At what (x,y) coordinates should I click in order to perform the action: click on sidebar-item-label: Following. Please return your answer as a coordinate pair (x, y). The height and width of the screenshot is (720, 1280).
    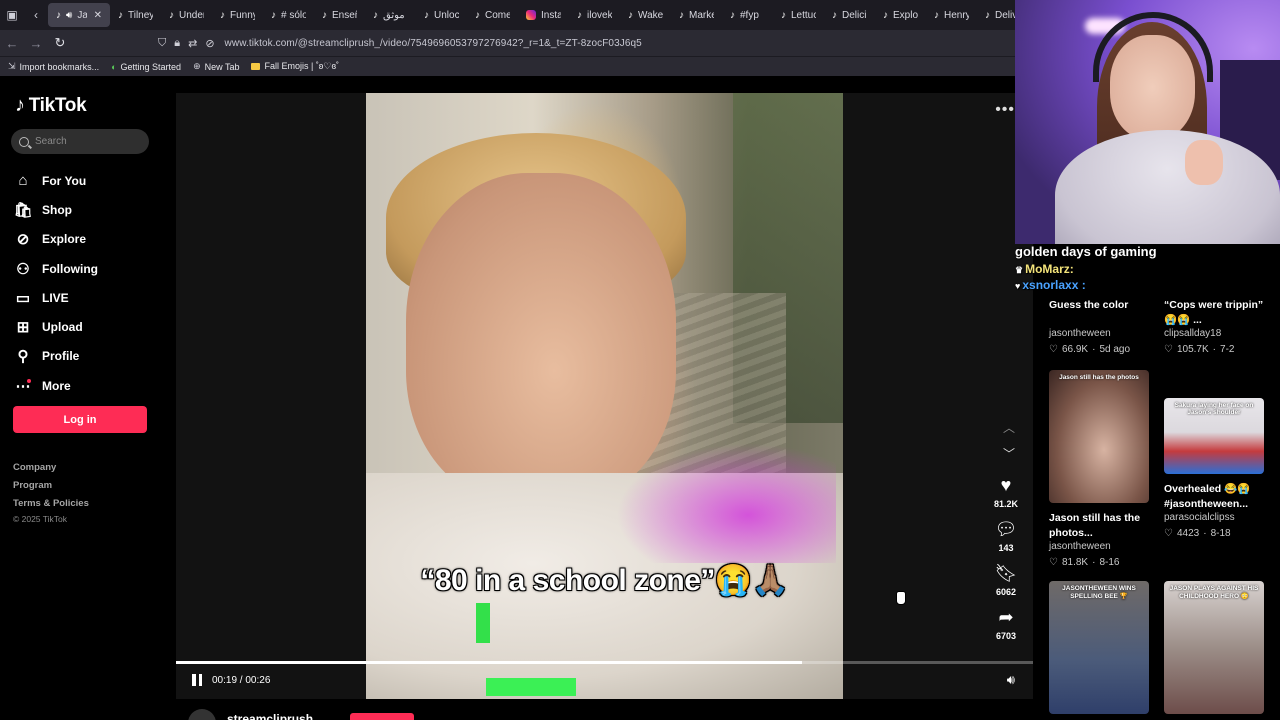
    Looking at the image, I should click on (70, 268).